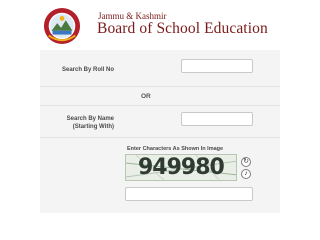  Describe the element at coordinates (189, 194) in the screenshot. I see `captcha-input` at that location.